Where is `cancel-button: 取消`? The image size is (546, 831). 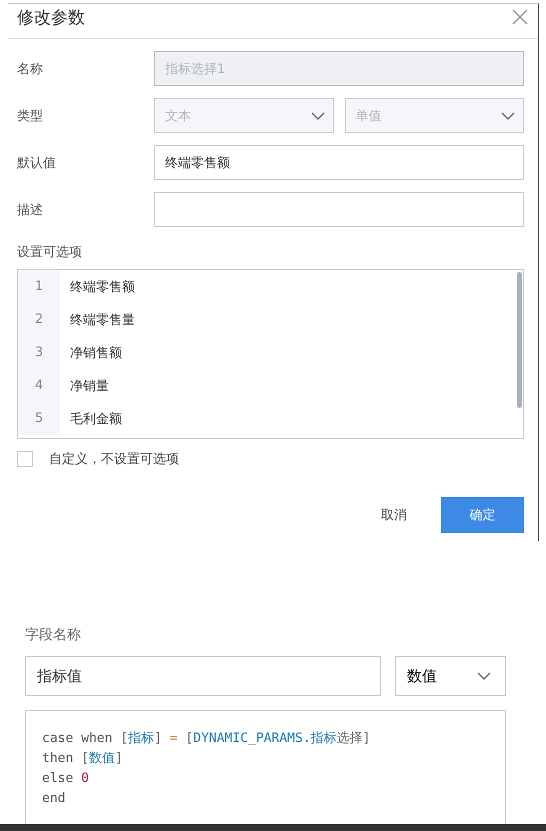
cancel-button: 取消 is located at coordinates (394, 515).